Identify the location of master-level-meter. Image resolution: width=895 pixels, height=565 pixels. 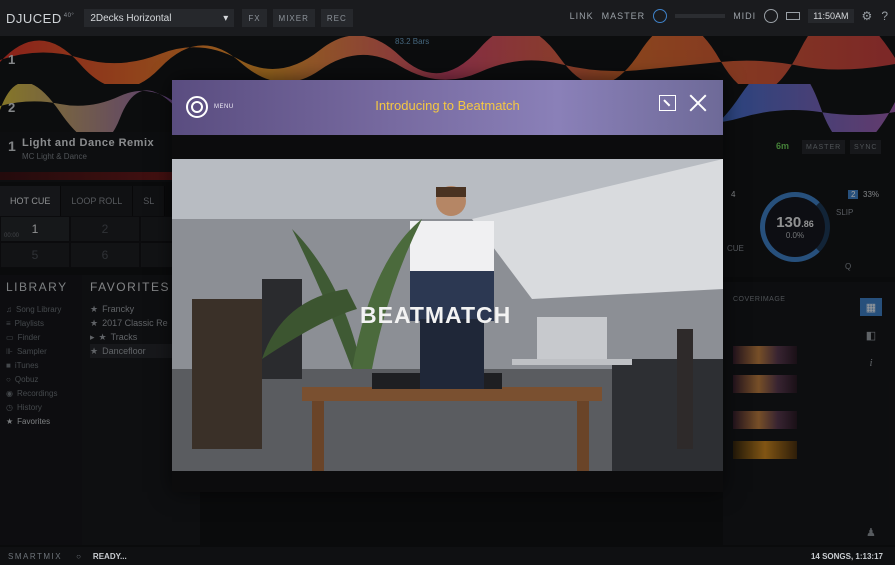
(700, 16).